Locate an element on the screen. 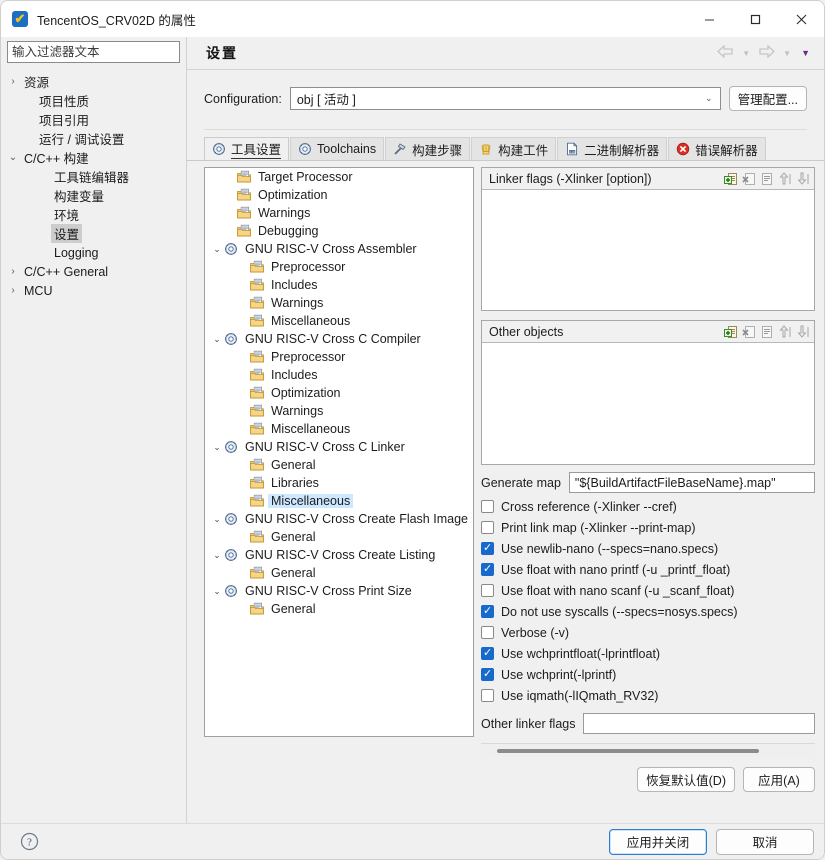  close-button is located at coordinates (801, 19).